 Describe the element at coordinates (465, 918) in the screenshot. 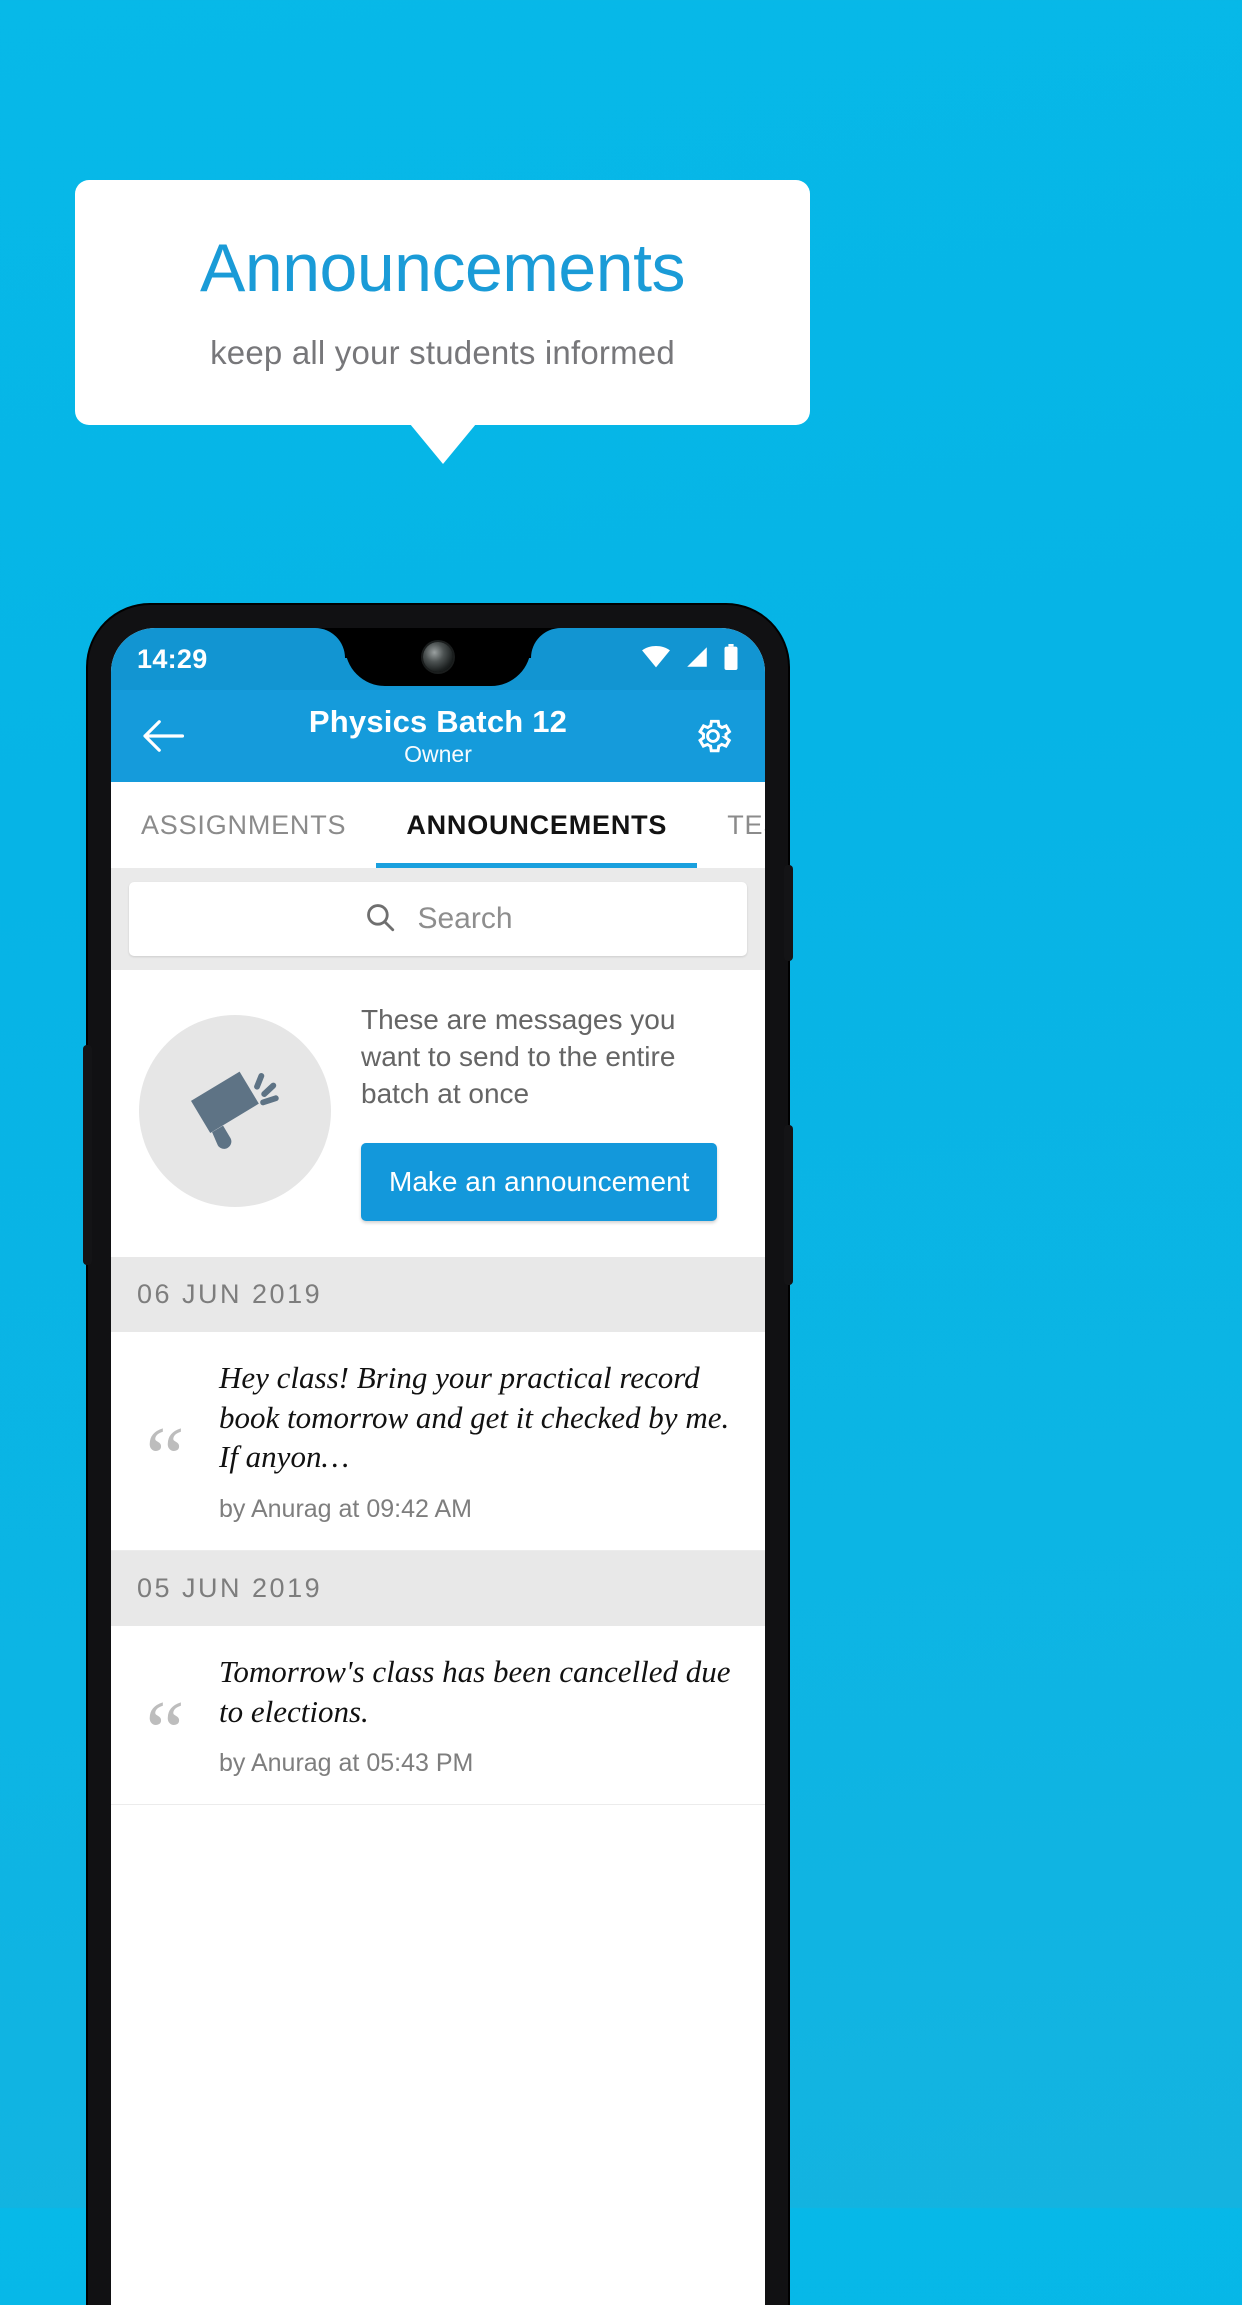

I see `search-placeholder: Search` at that location.